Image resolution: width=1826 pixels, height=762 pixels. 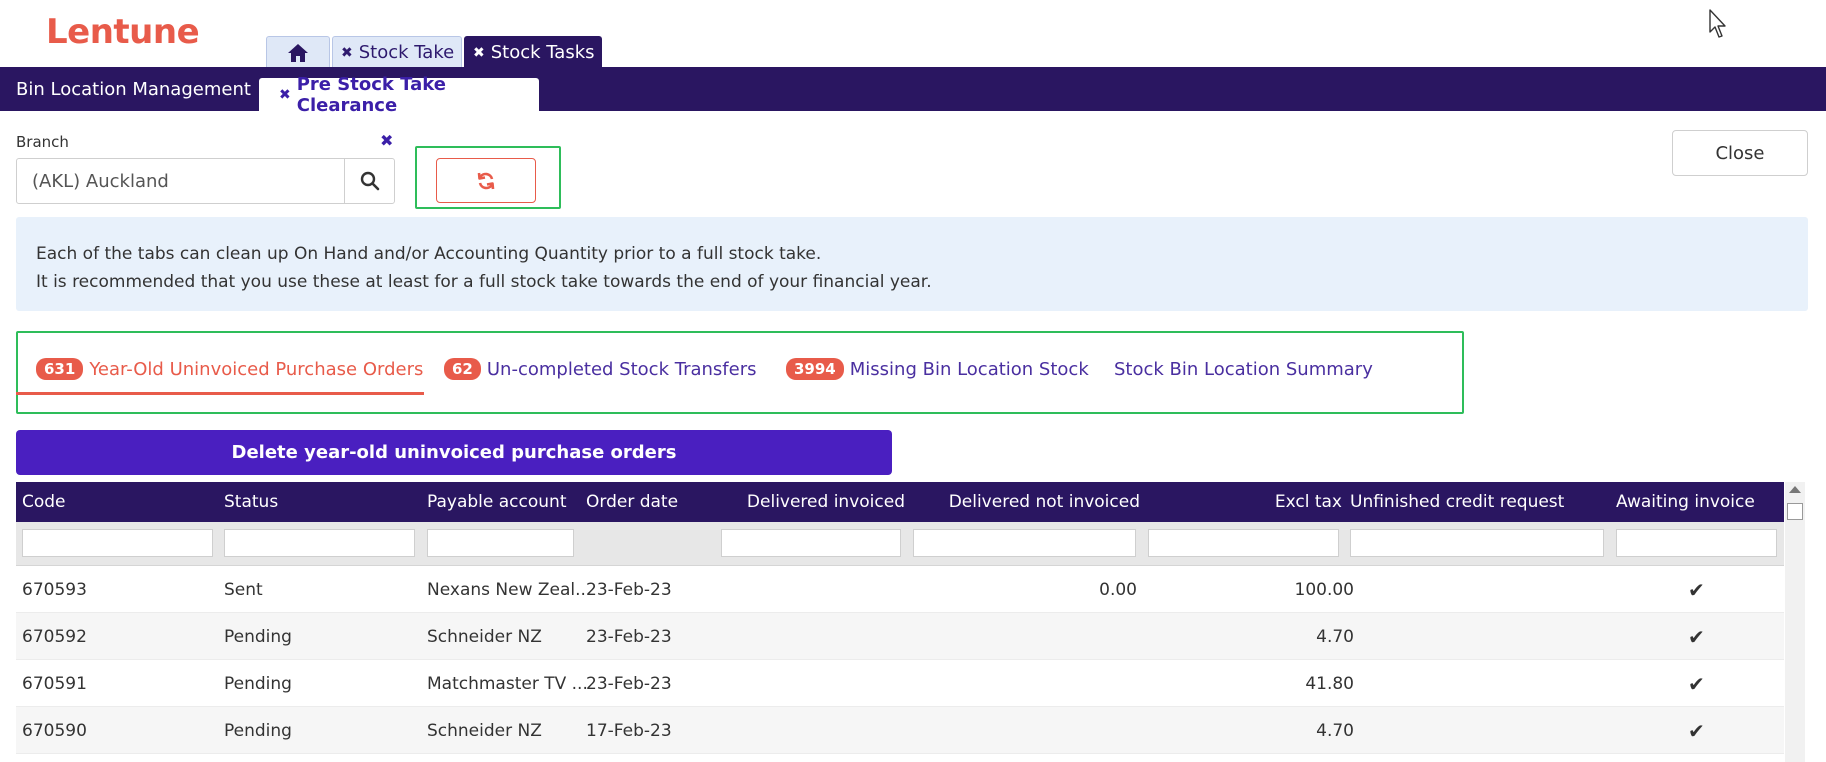 I want to click on home-icon, so click(x=298, y=52).